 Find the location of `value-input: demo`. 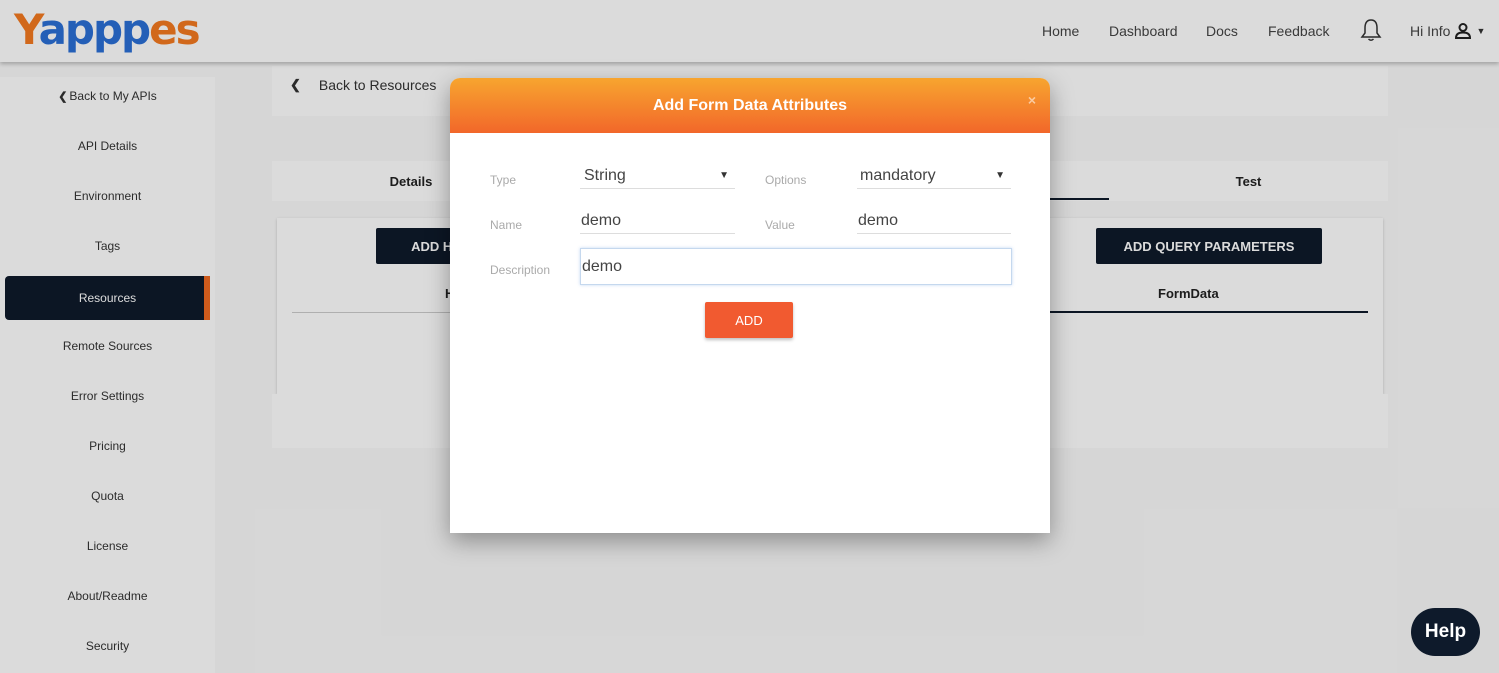

value-input: demo is located at coordinates (934, 221).